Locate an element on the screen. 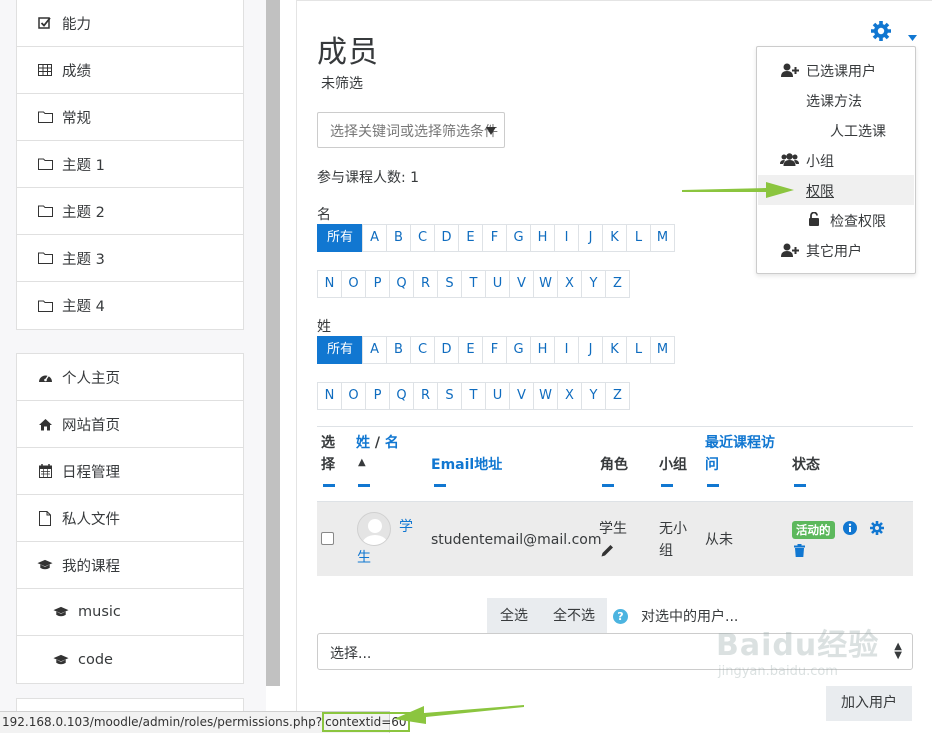  firstname-initial-l: L is located at coordinates (639, 238).